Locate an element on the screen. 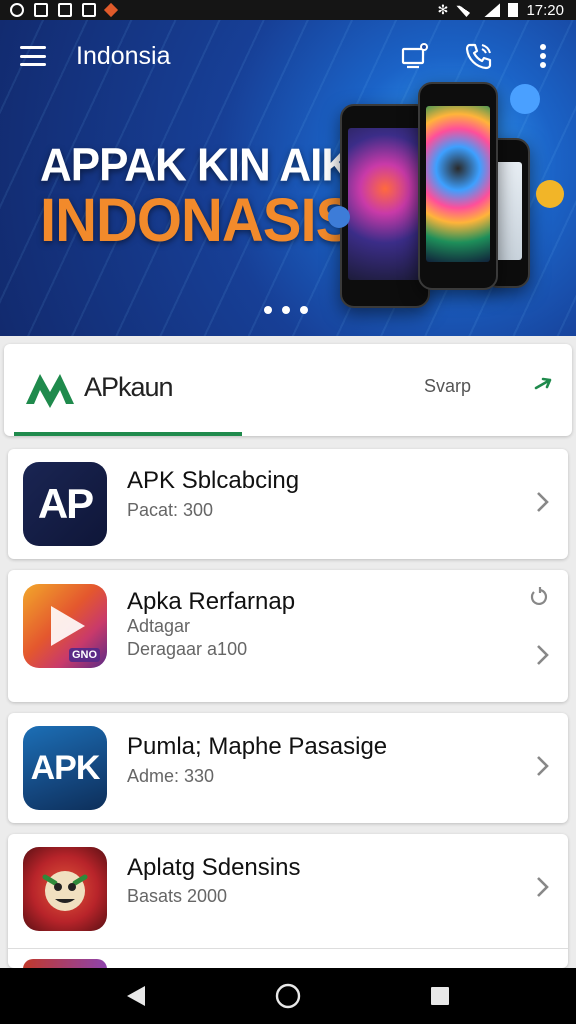 The height and width of the screenshot is (1024, 576). back-icon is located at coordinates (136, 996).